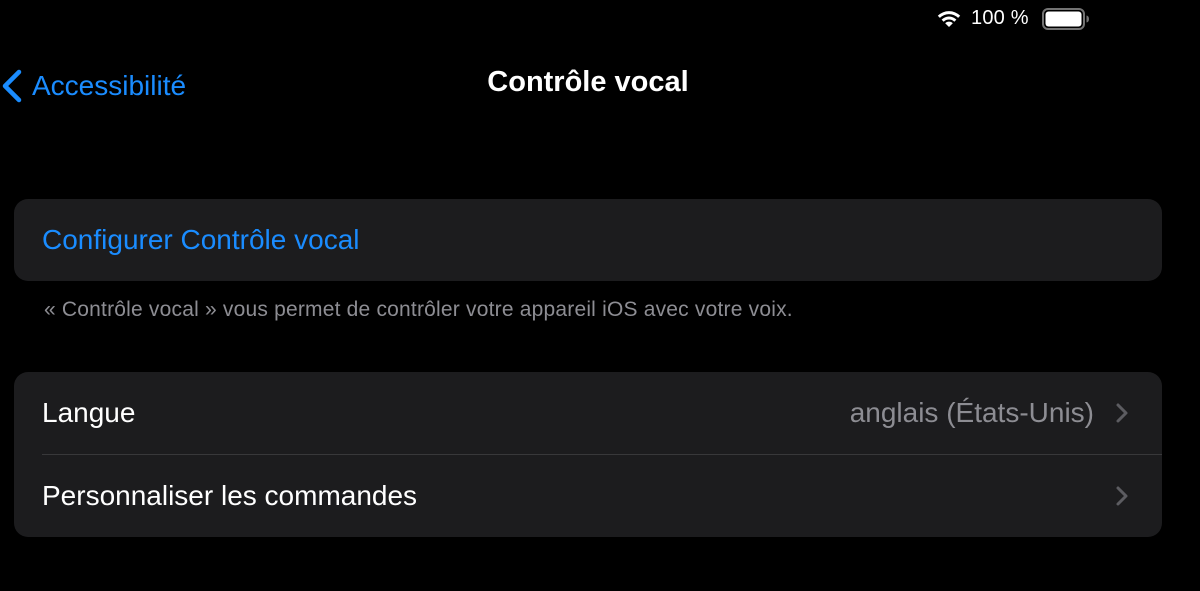 This screenshot has height=591, width=1200. I want to click on chevron-left-icon, so click(12, 86).